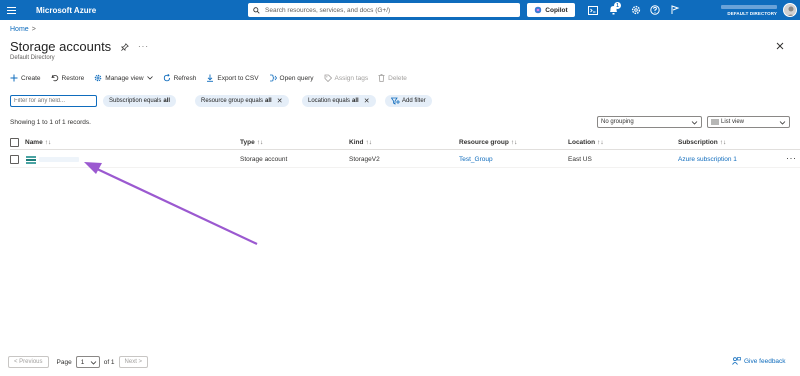  I want to click on add-filter-button: Add filter, so click(408, 101).